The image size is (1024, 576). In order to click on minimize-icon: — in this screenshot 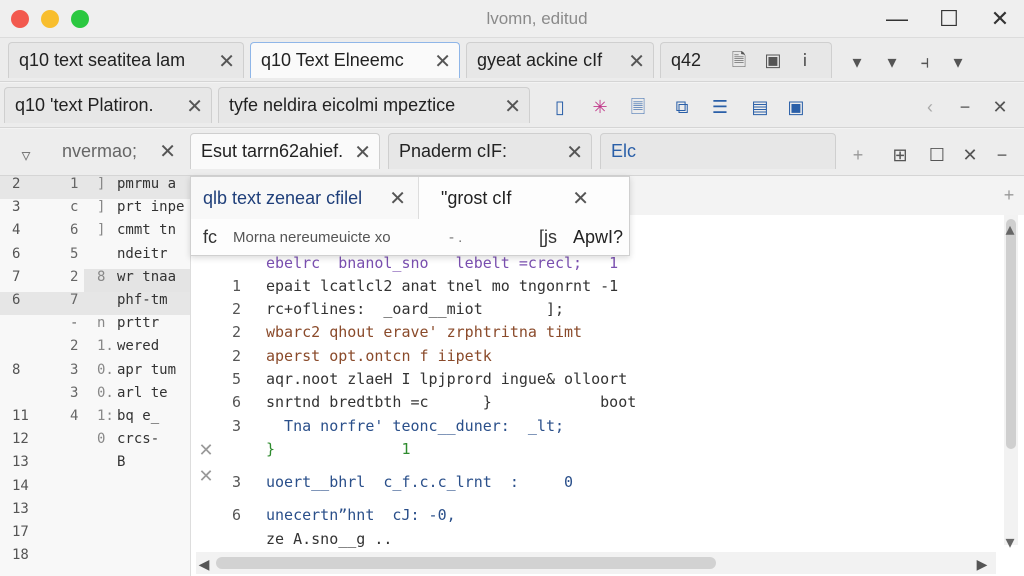, I will do `click(897, 19)`.